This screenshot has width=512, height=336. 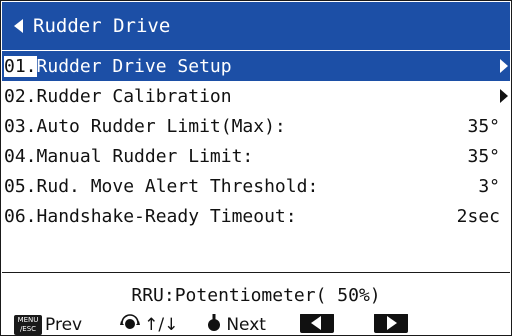 I want to click on menu-item-number: 05., so click(x=20, y=186).